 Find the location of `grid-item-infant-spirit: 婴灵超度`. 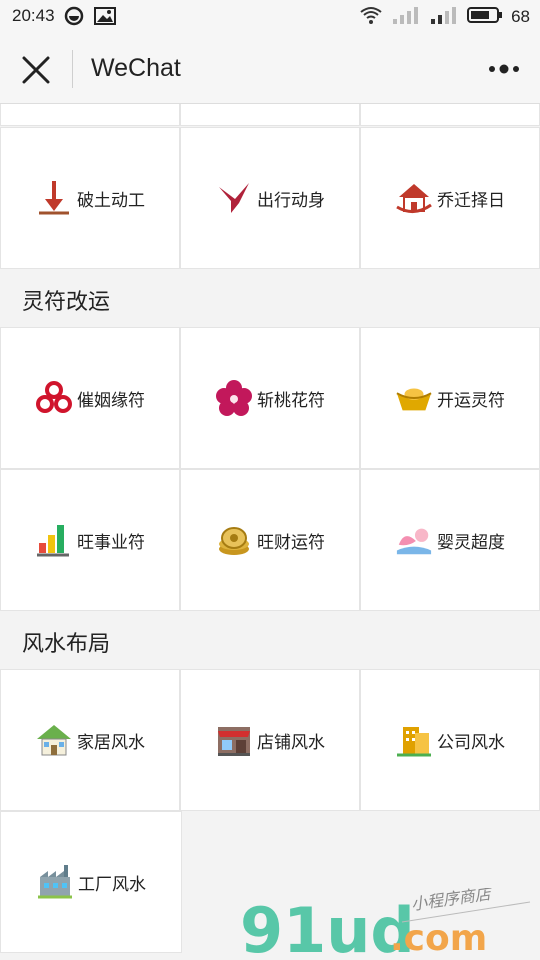

grid-item-infant-spirit: 婴灵超度 is located at coordinates (450, 540).